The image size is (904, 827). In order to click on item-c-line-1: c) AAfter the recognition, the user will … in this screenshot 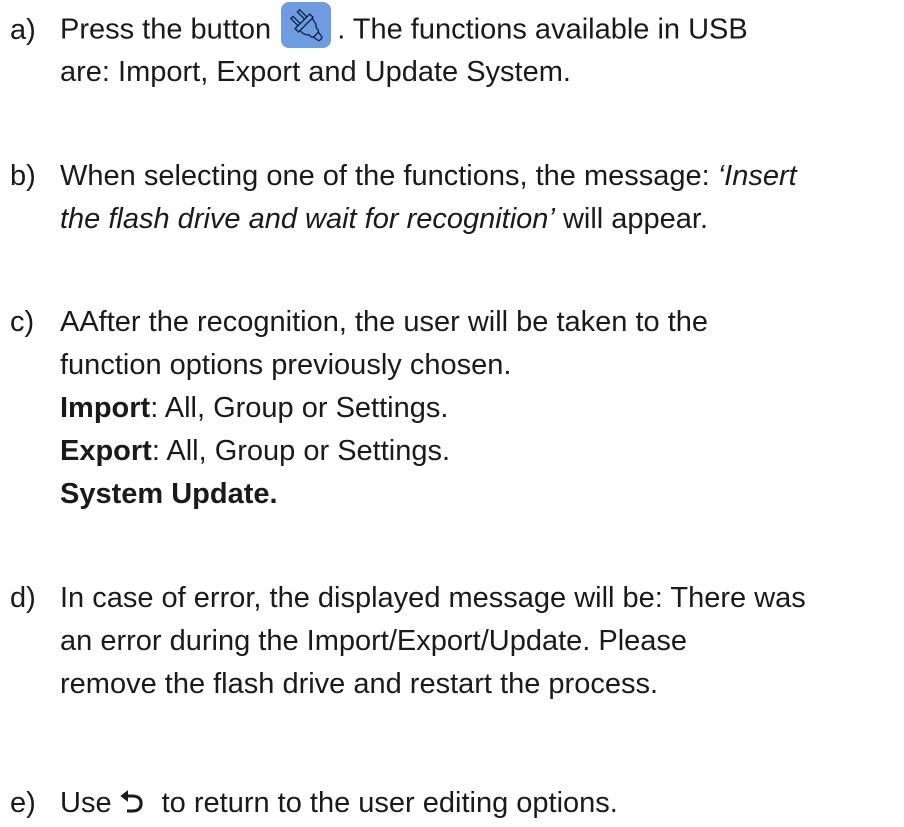, I will do `click(455, 322)`.